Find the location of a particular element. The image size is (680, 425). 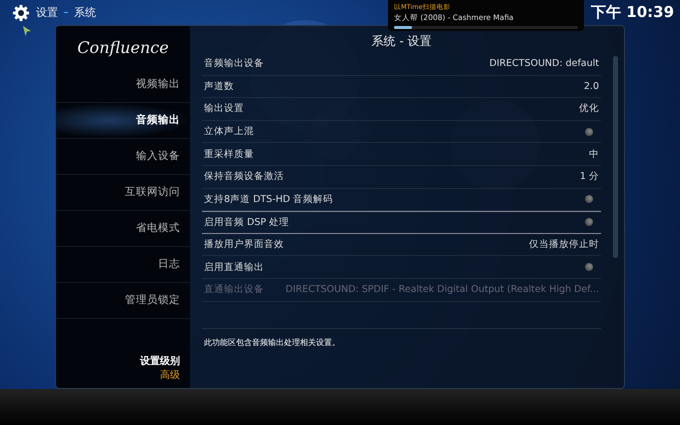

setting-label: 输出设置 is located at coordinates (224, 109).